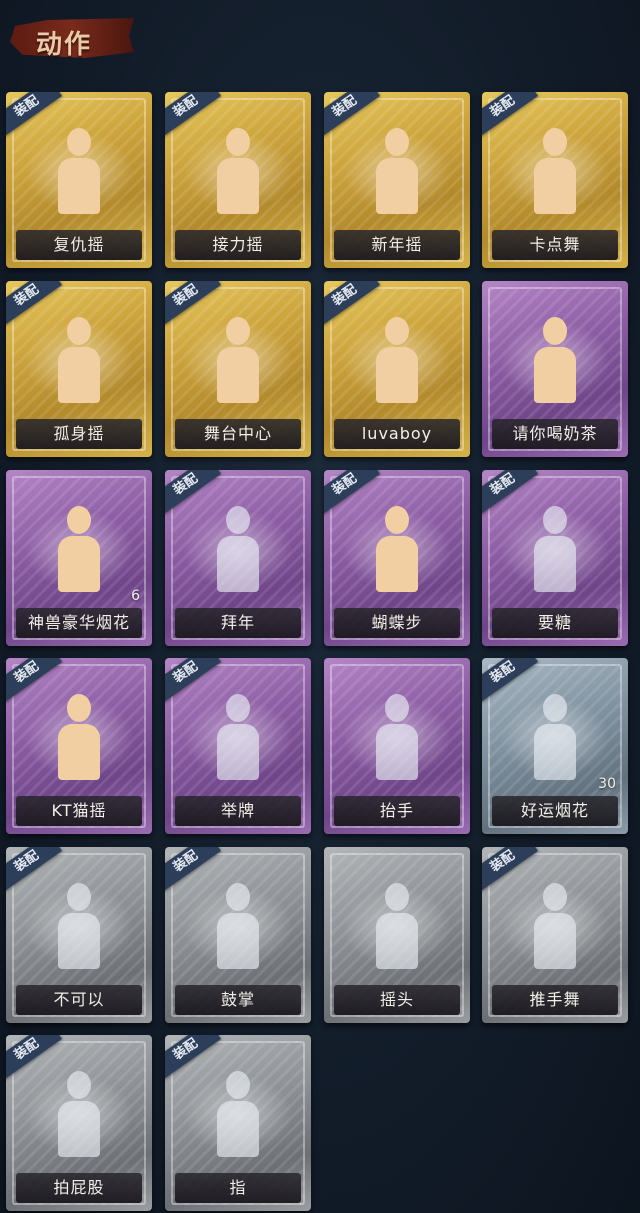 The image size is (640, 1213). Describe the element at coordinates (607, 784) in the screenshot. I see `item-count: 30` at that location.